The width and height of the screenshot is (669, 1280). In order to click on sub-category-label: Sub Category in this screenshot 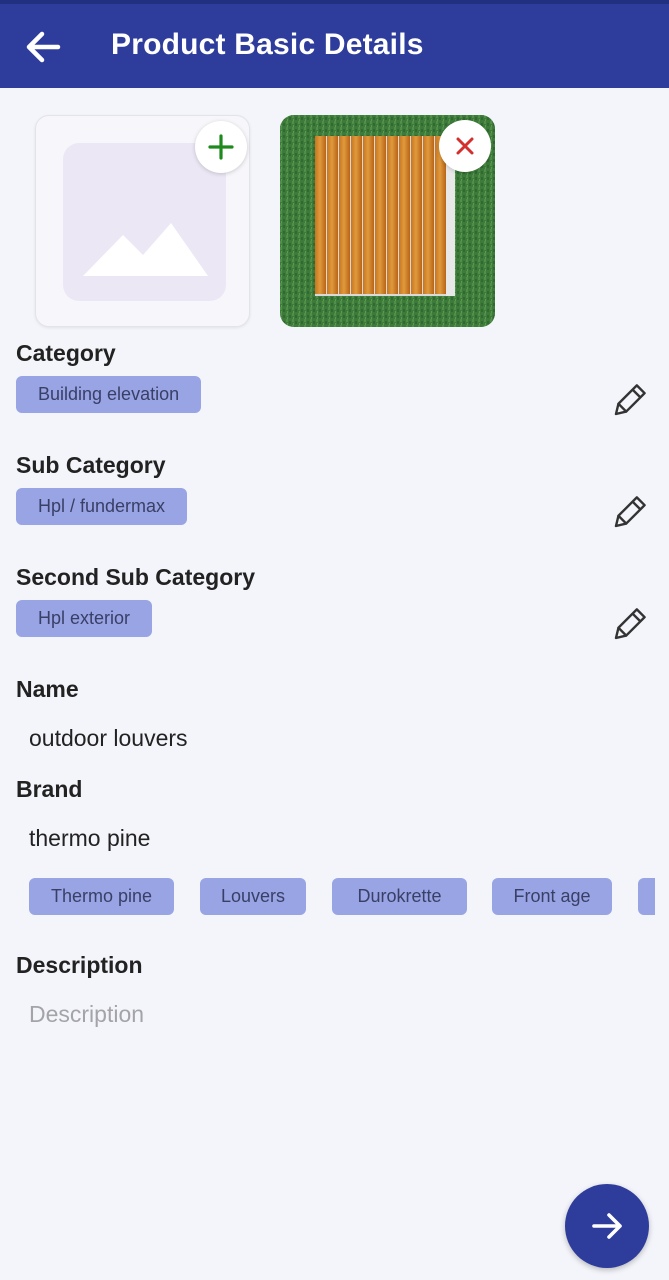, I will do `click(91, 465)`.